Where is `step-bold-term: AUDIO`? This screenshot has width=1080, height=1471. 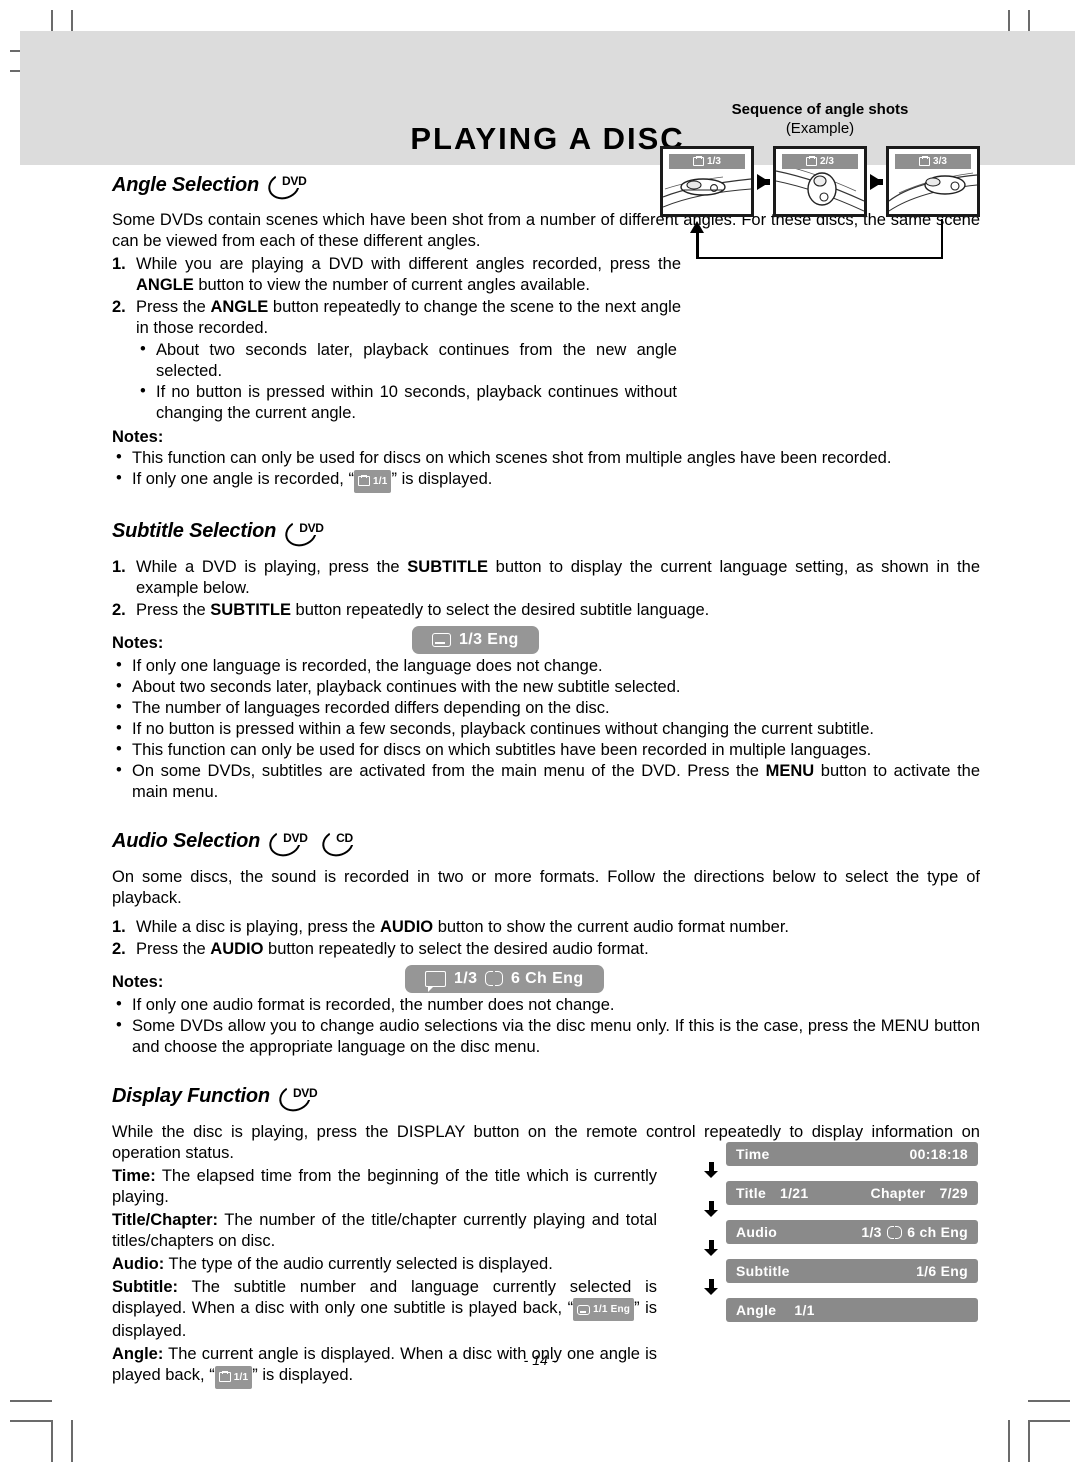 step-bold-term: AUDIO is located at coordinates (237, 948).